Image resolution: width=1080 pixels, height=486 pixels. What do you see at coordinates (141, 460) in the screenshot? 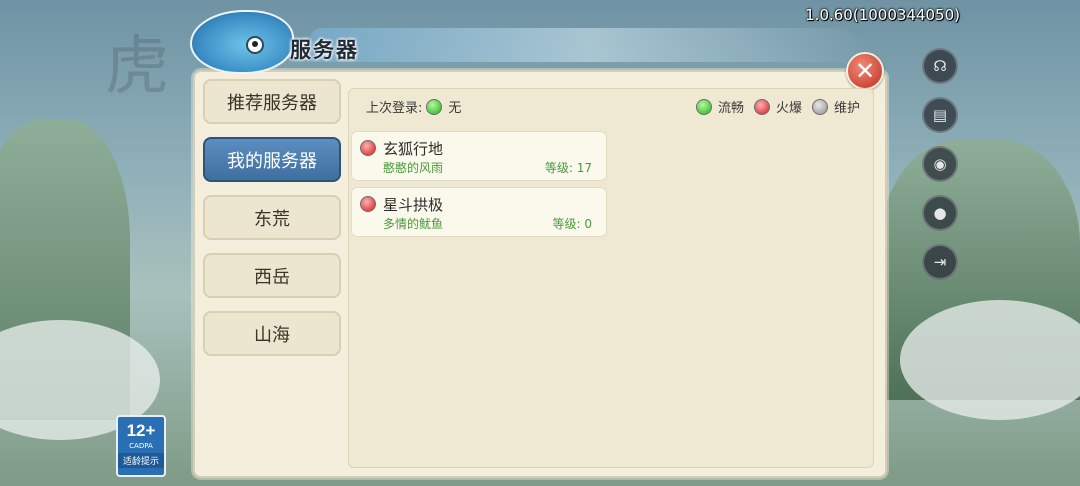
I see `age-rating-tip: 适龄提示` at bounding box center [141, 460].